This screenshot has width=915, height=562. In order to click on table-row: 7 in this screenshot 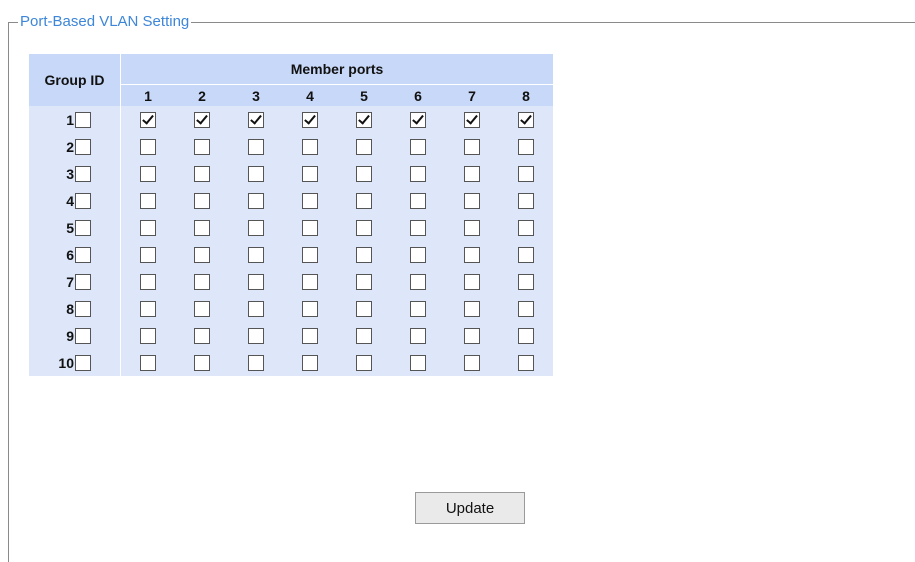, I will do `click(291, 281)`.